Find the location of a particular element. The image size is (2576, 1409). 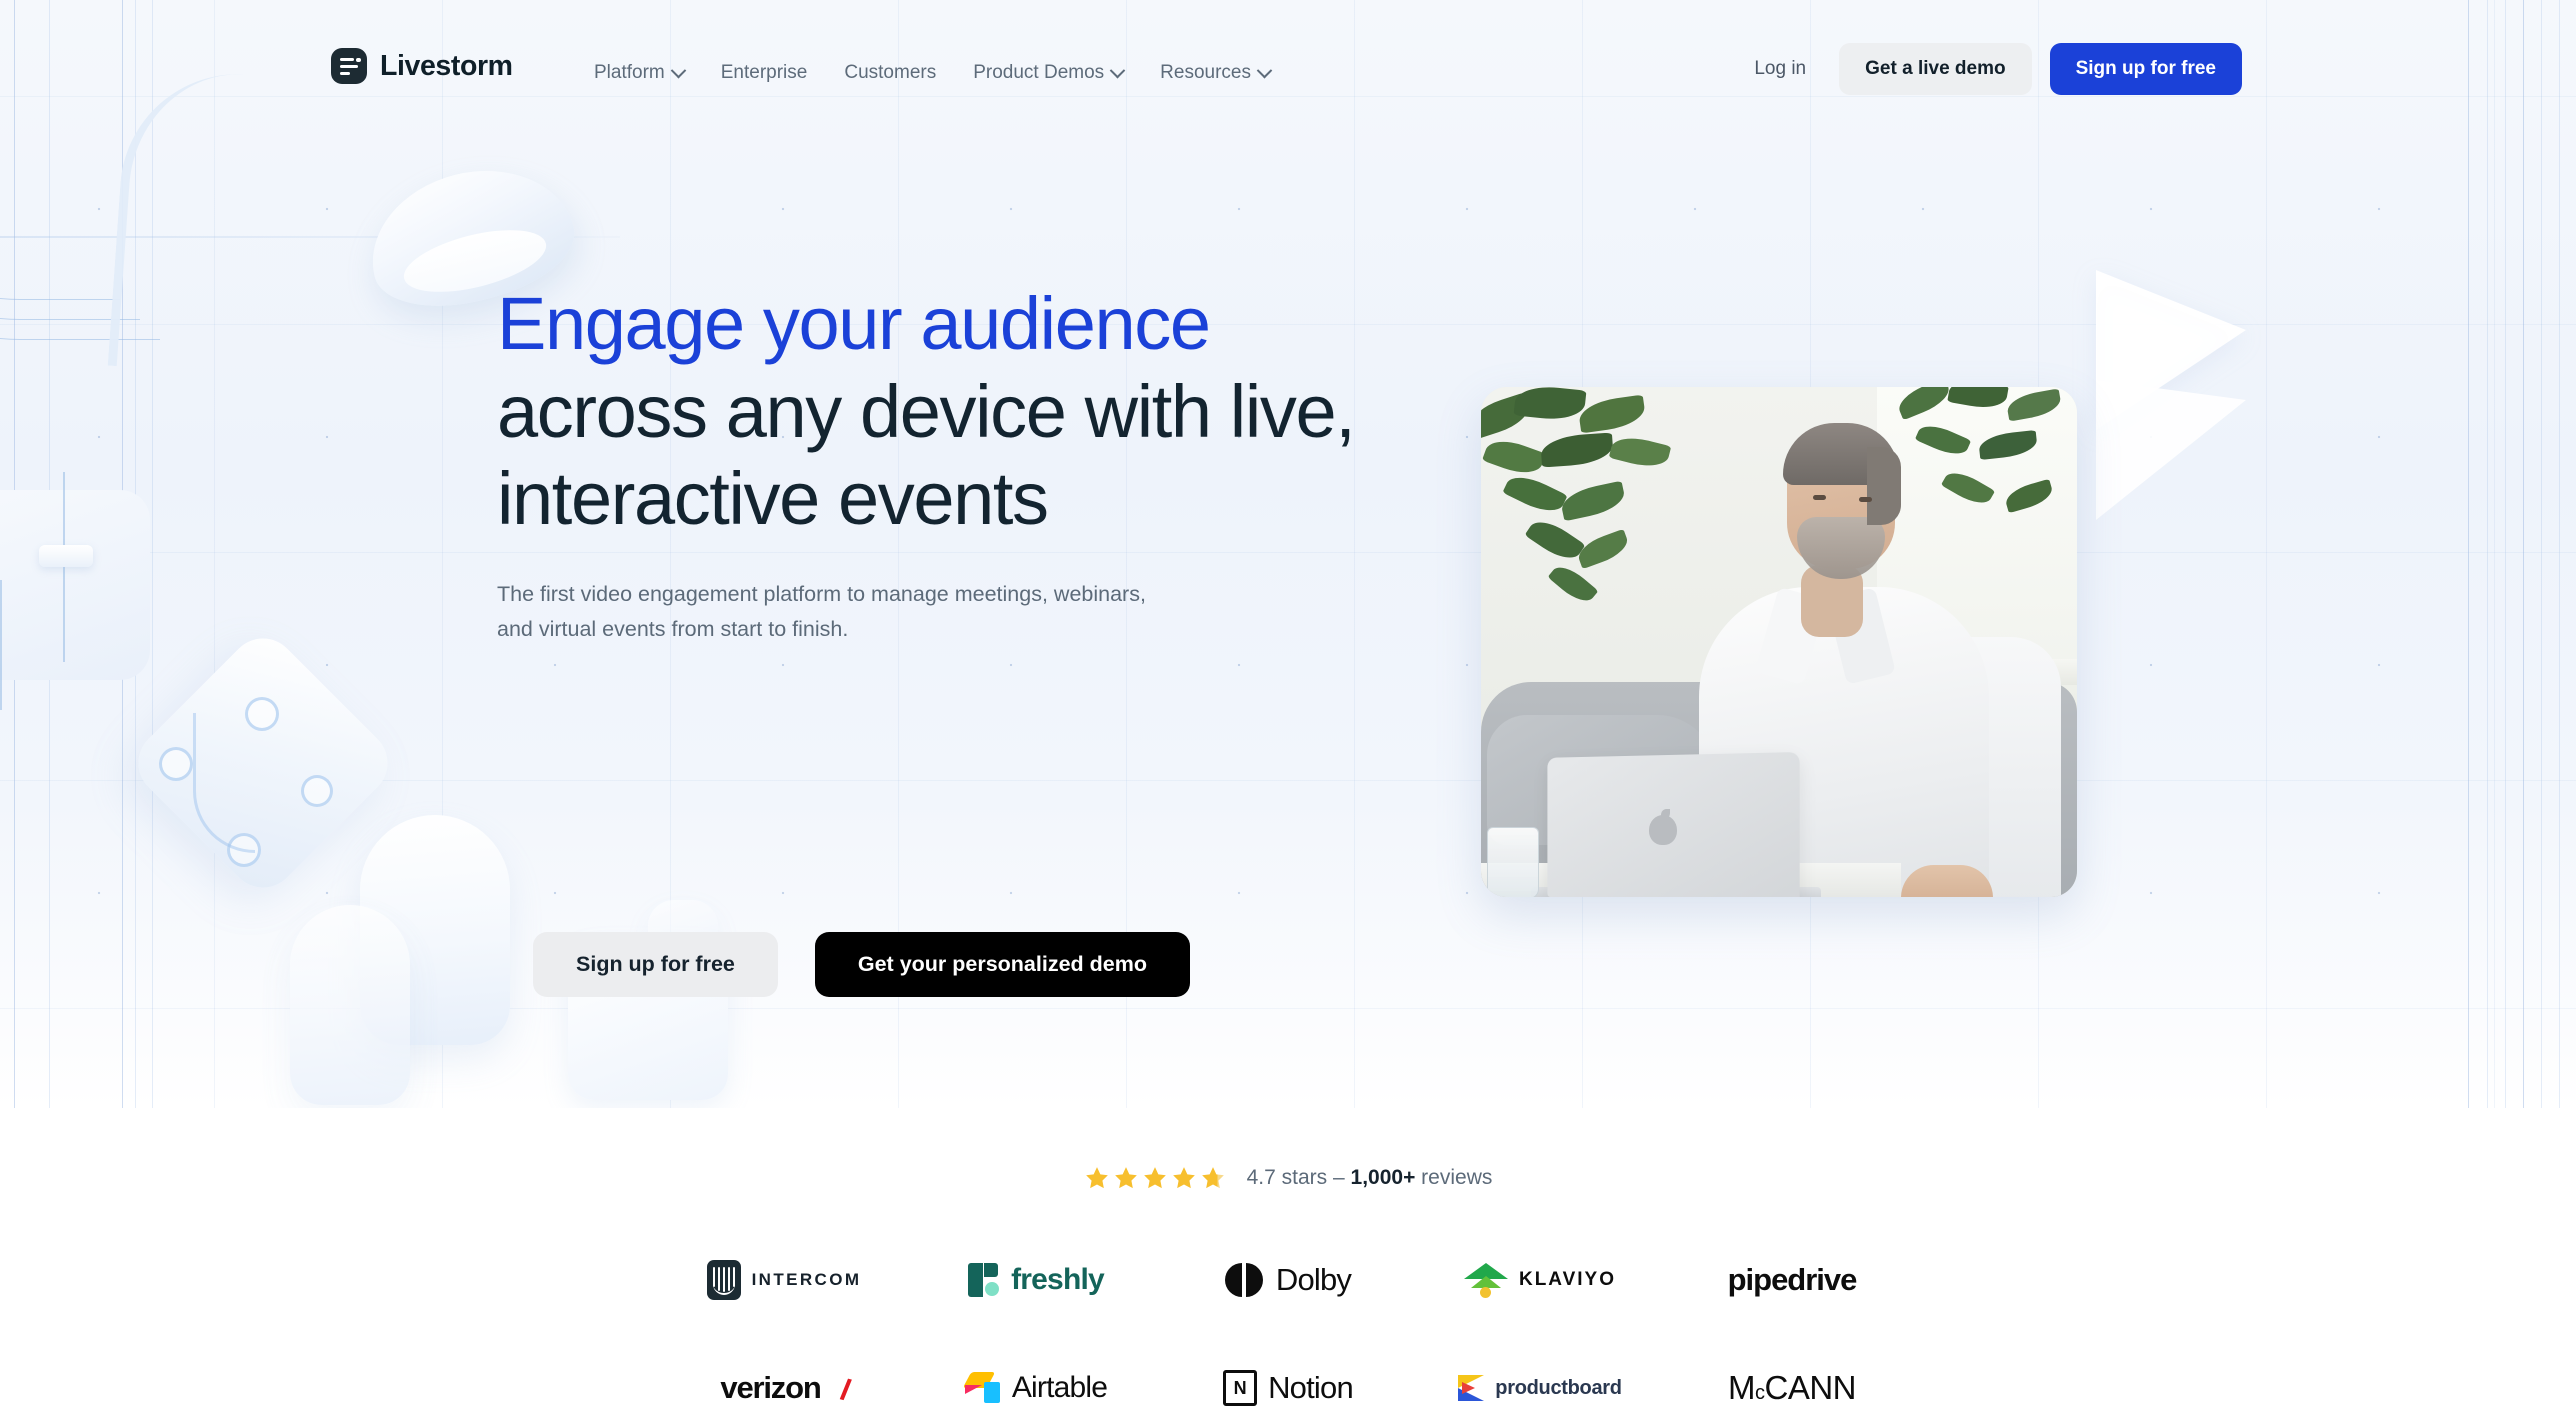

mccann-label: McCANN is located at coordinates (1792, 1388).